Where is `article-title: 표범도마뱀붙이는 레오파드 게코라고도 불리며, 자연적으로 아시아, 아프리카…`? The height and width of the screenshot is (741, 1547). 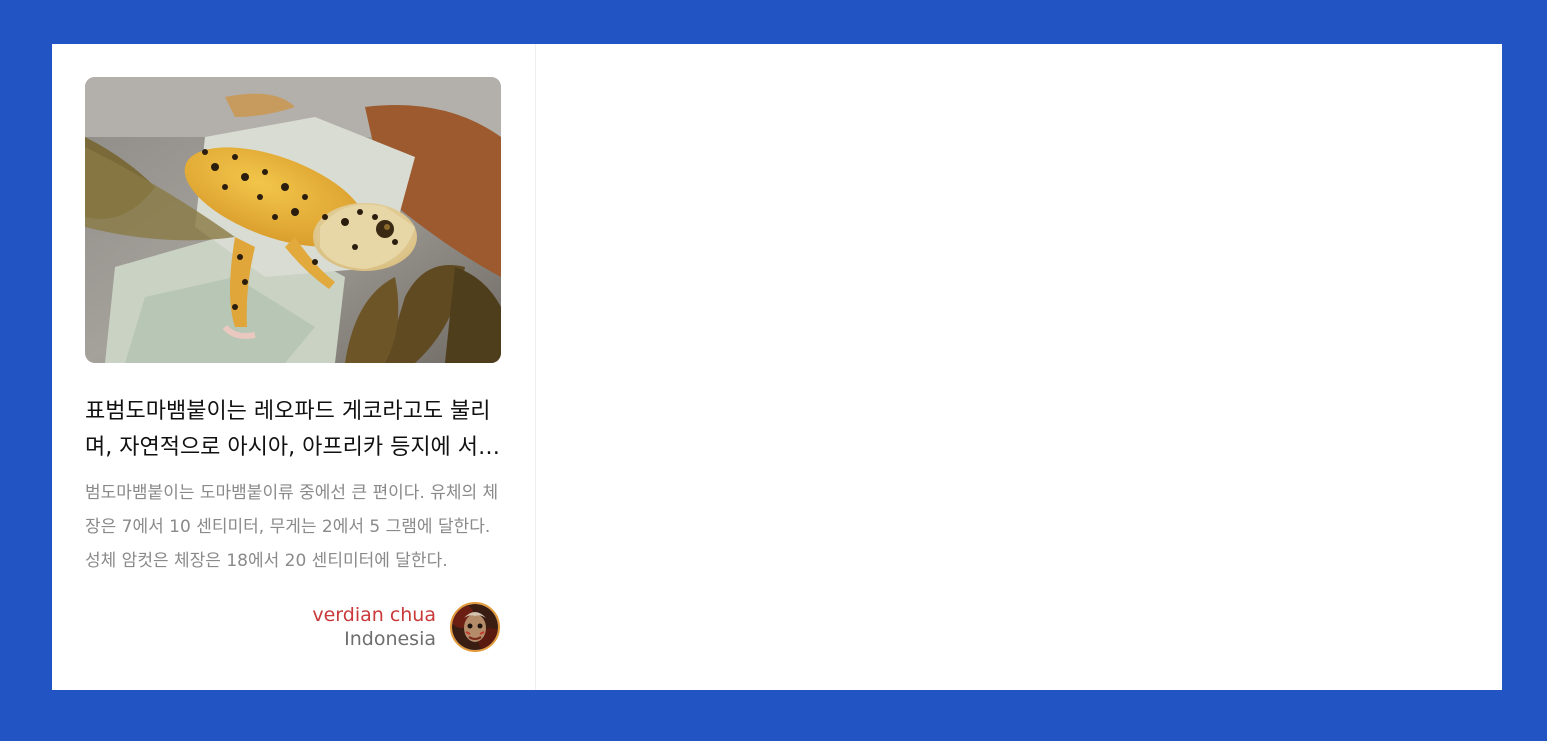
article-title: 표범도마뱀붙이는 레오파드 게코라고도 불리며, 자연적으로 아시아, 아프리카… is located at coordinates (293, 430).